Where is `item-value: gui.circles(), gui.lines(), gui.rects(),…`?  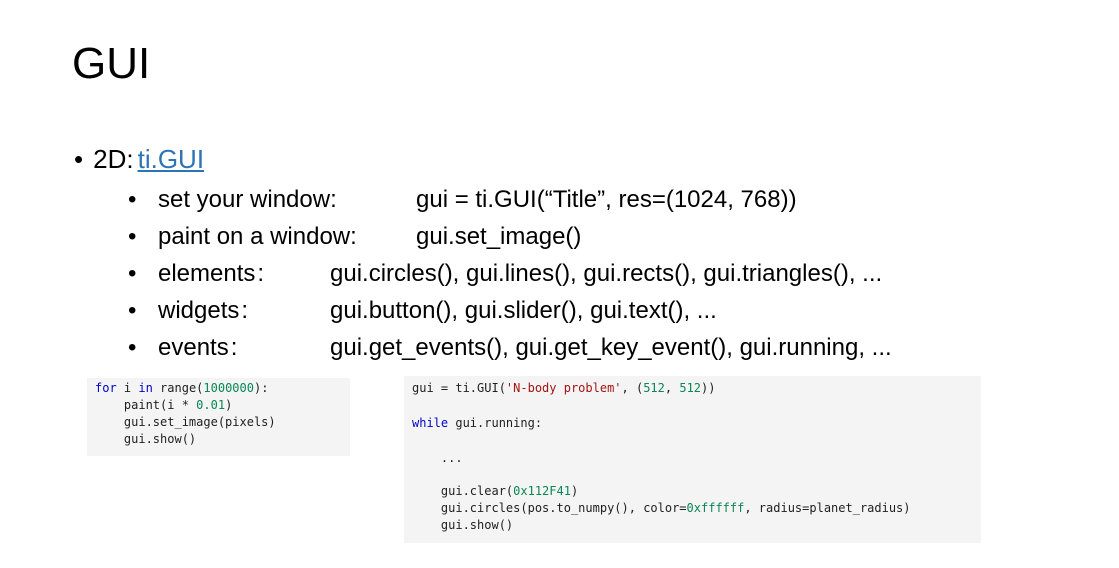
item-value: gui.circles(), gui.lines(), gui.rects(),… is located at coordinates (606, 273).